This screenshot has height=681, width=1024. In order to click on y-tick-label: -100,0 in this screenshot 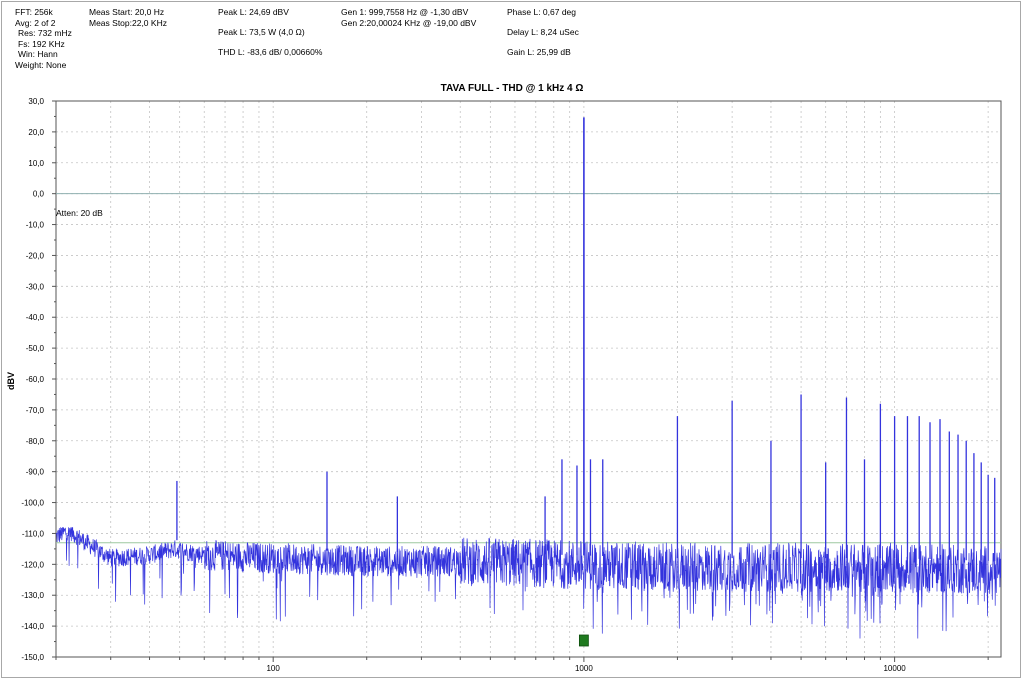, I will do `click(32, 503)`.